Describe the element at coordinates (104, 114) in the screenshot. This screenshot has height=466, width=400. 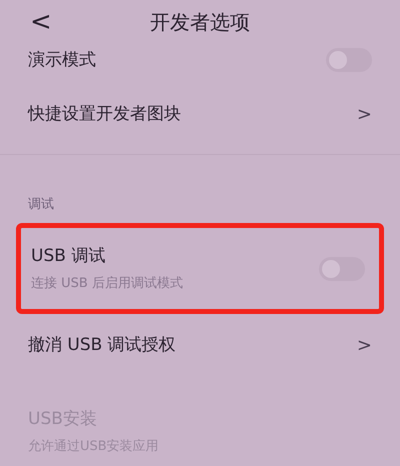
I see `setting-title: 快捷设置开发者图块` at that location.